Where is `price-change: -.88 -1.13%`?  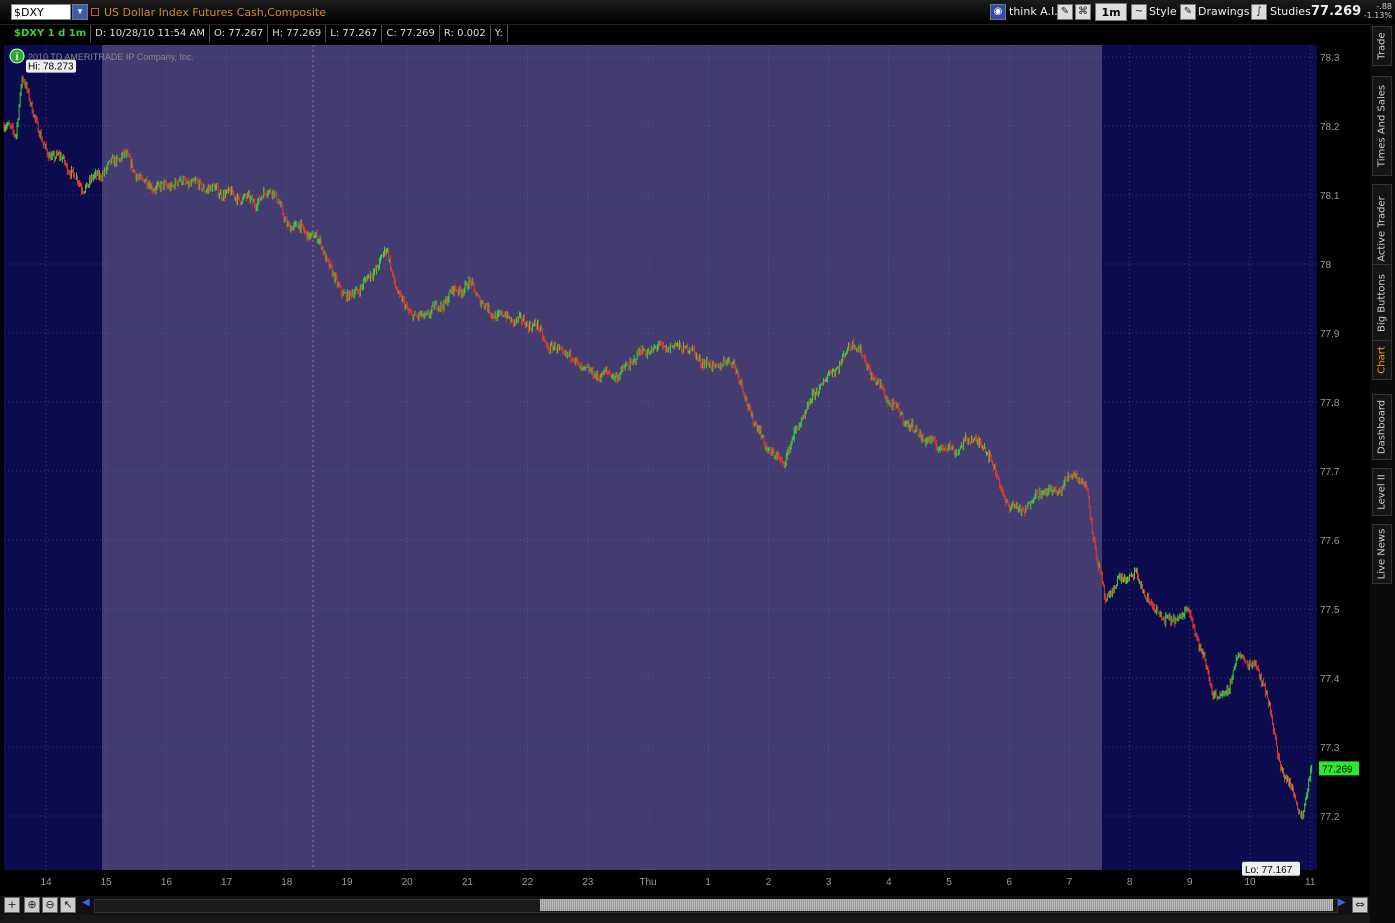 price-change: -.88 -1.13% is located at coordinates (1377, 11).